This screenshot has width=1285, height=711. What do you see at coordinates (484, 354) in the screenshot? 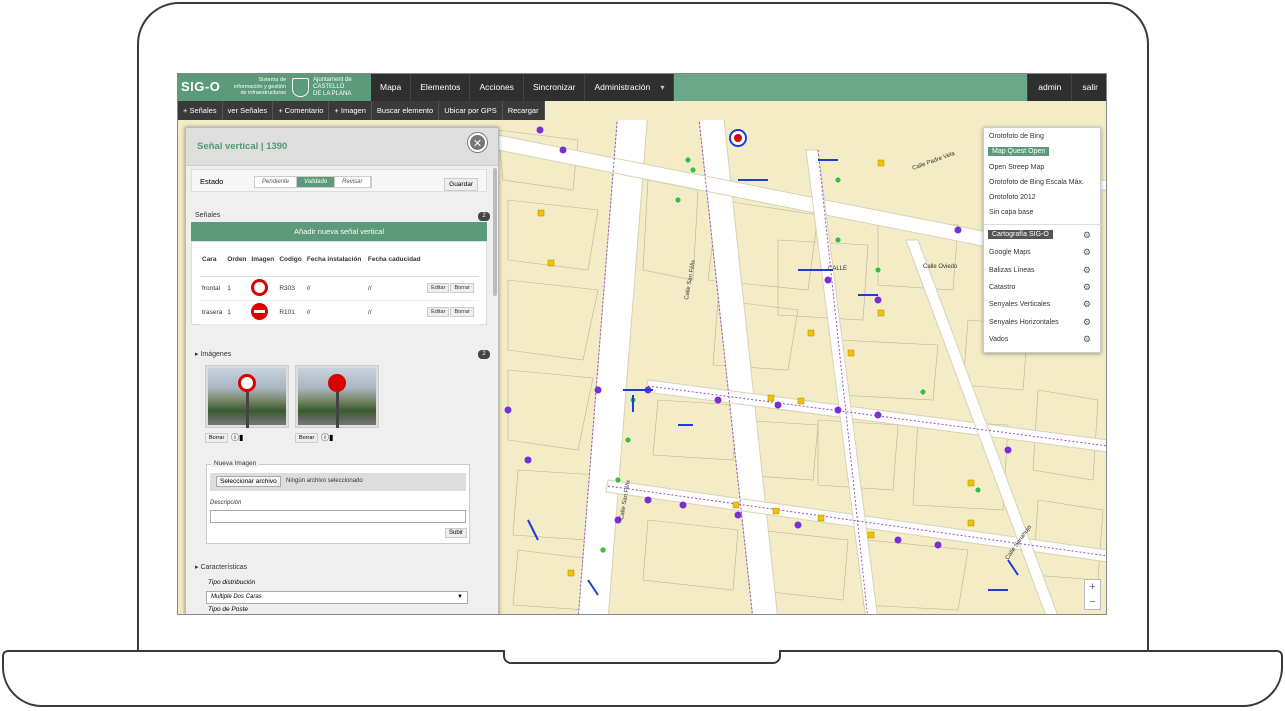
I see `imagenes-count-badge: 2` at bounding box center [484, 354].